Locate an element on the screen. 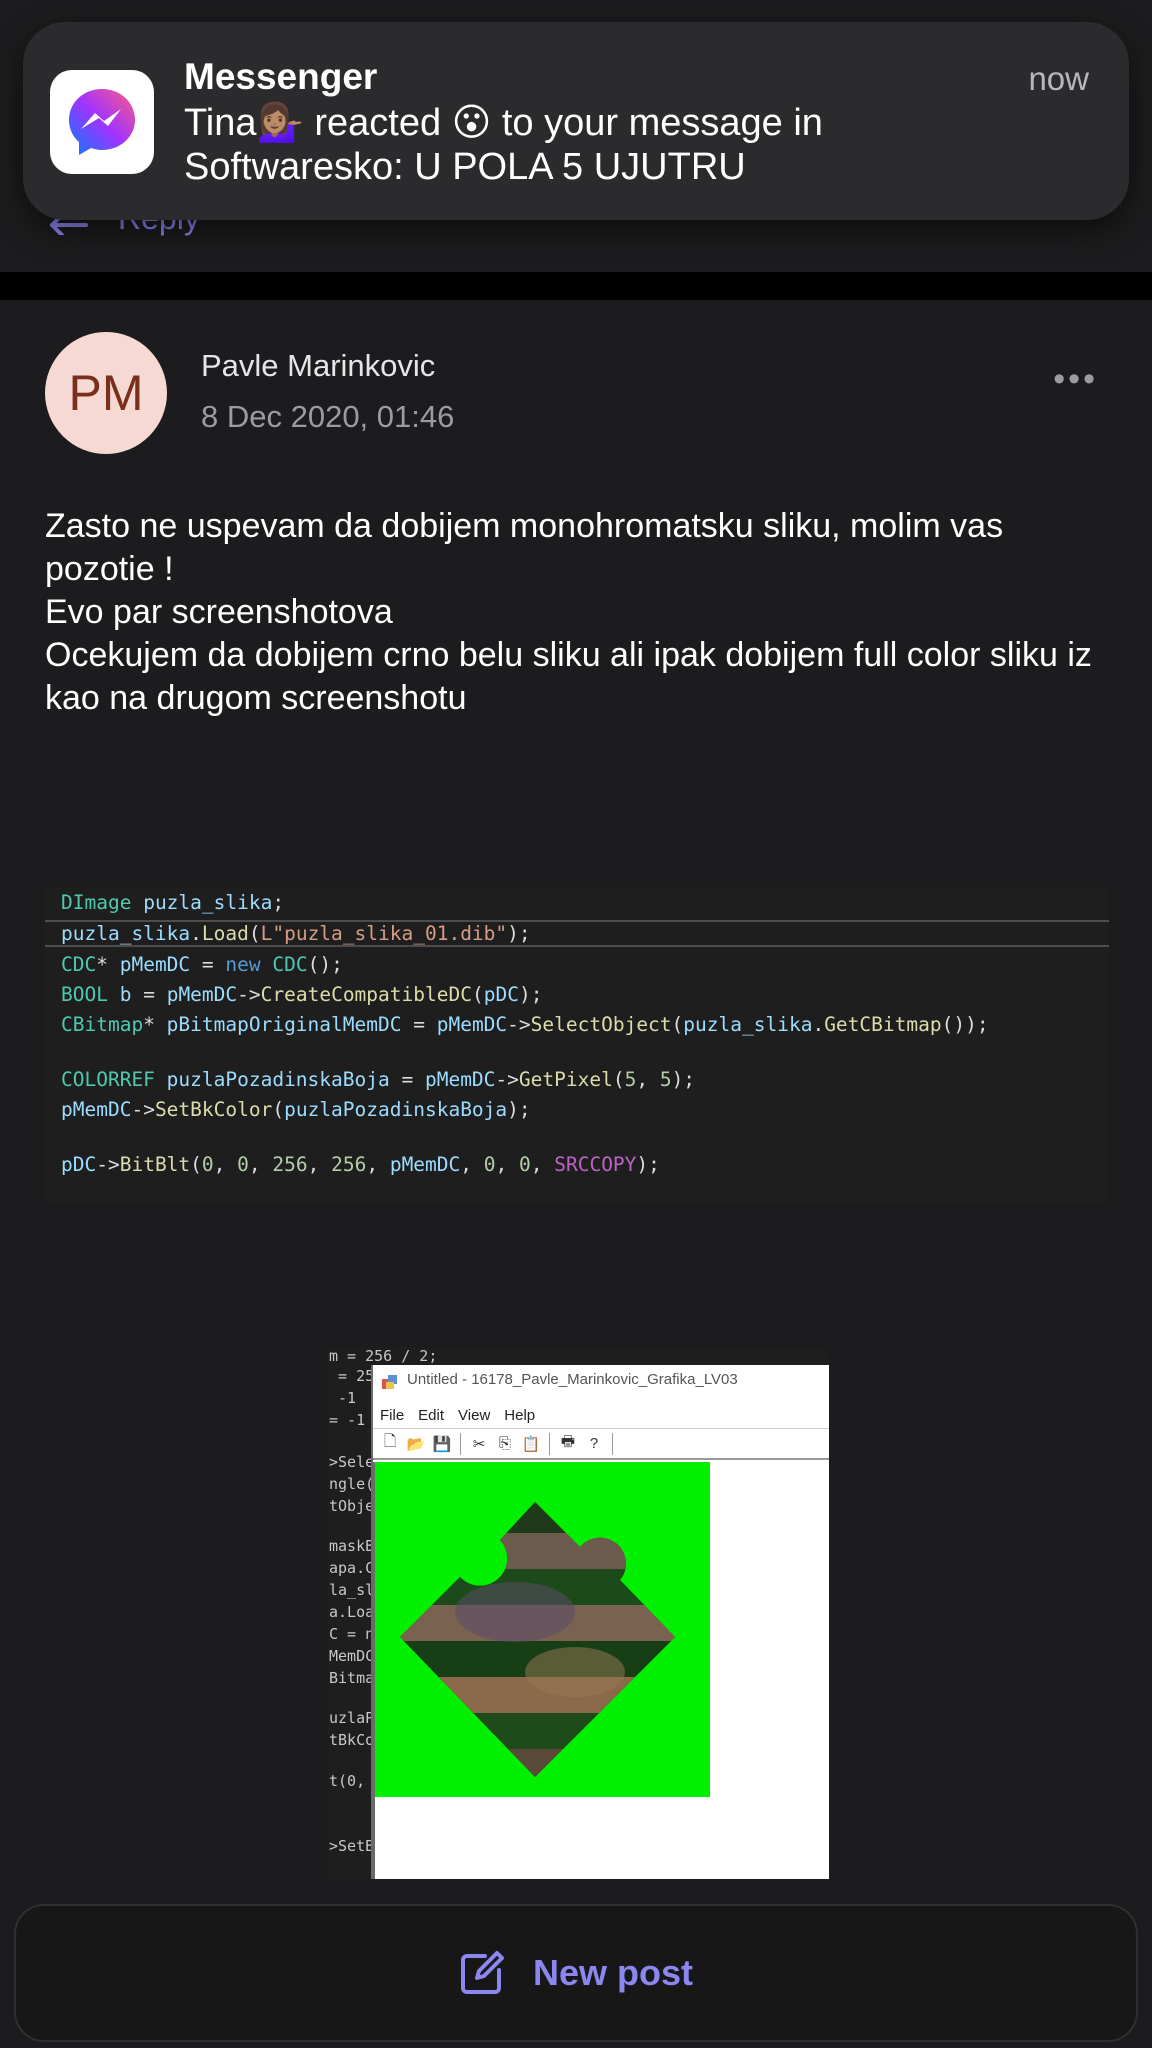 The height and width of the screenshot is (2048, 1152). new-post-button: New post is located at coordinates (576, 1973).